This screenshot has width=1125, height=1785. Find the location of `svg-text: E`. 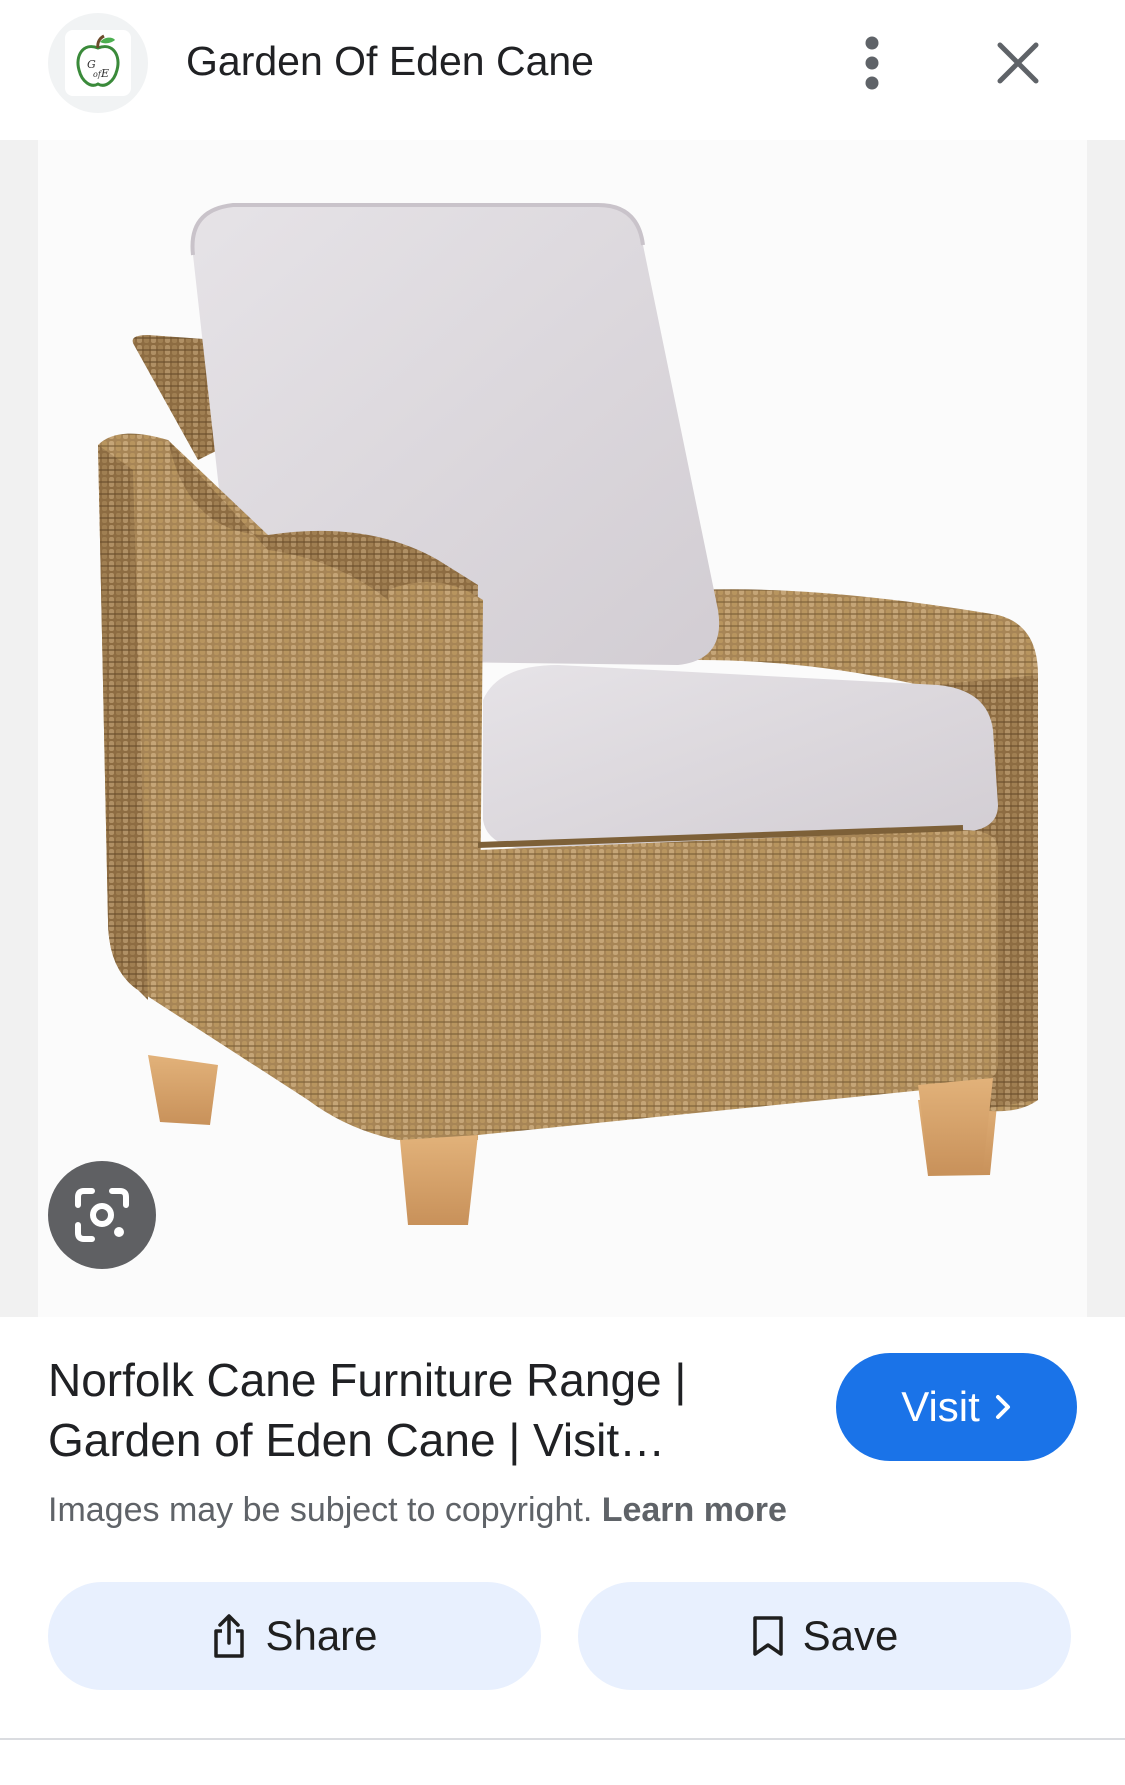

svg-text: E is located at coordinates (104, 73).